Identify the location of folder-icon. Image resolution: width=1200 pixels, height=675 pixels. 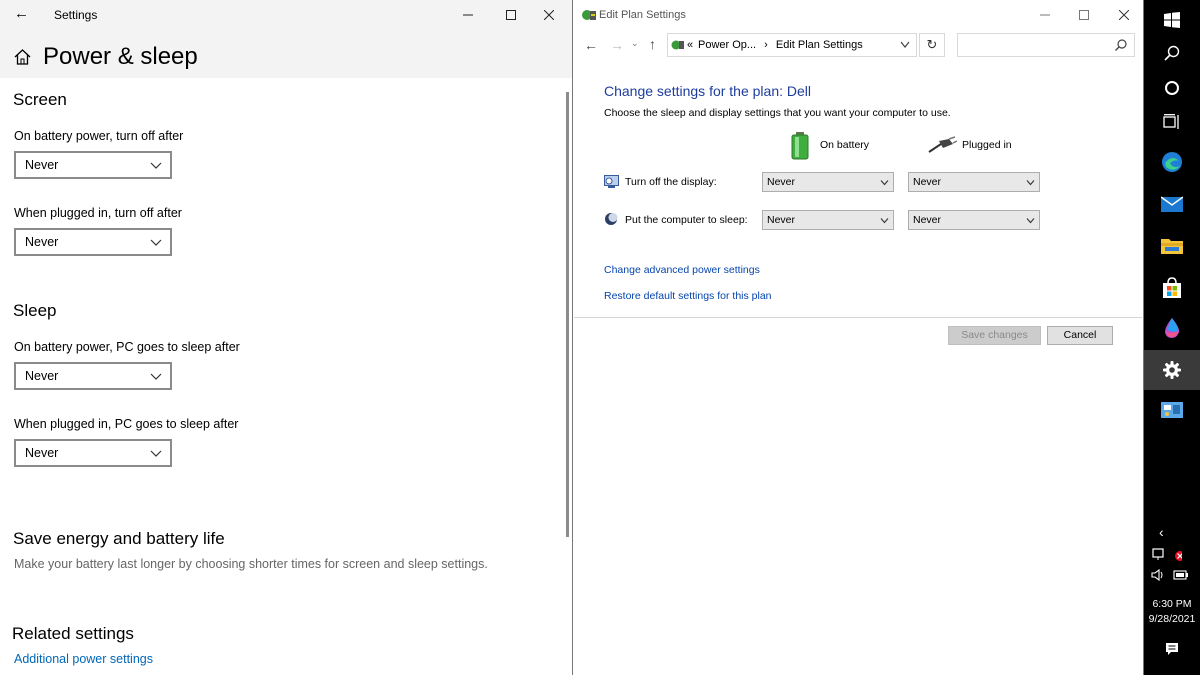
(1172, 246).